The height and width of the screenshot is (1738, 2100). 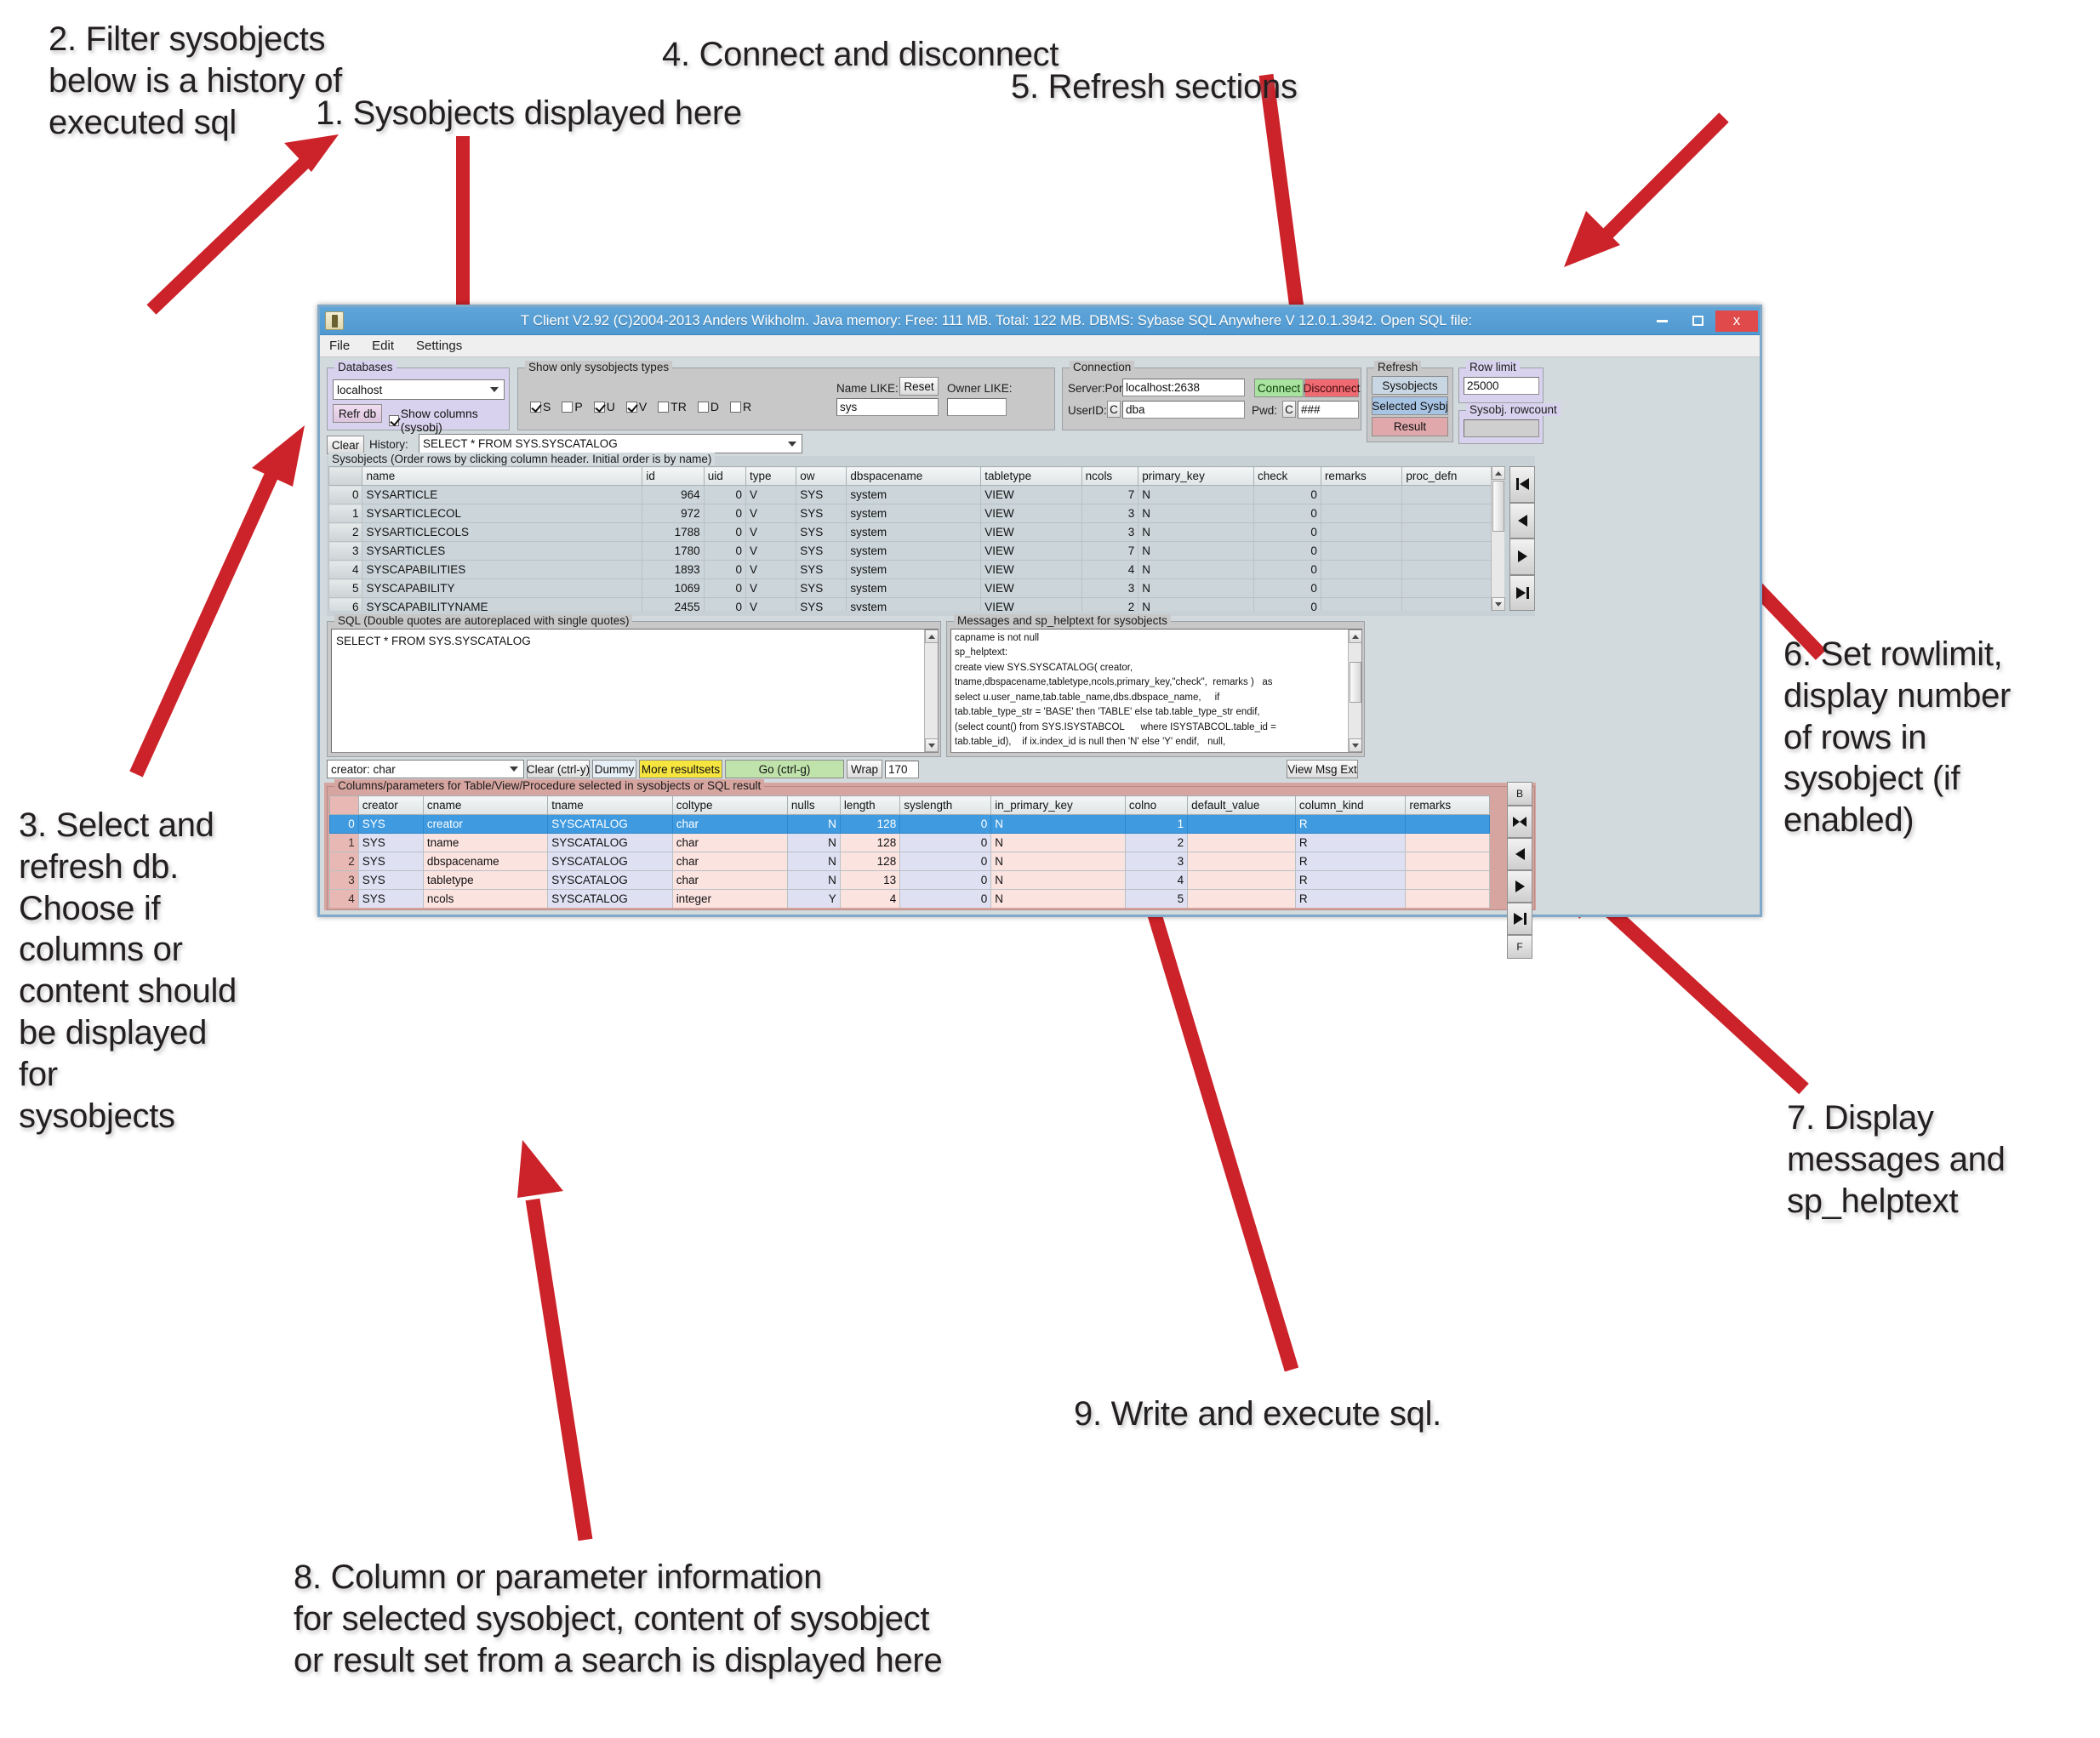 What do you see at coordinates (887, 407) in the screenshot?
I see `name-like-input` at bounding box center [887, 407].